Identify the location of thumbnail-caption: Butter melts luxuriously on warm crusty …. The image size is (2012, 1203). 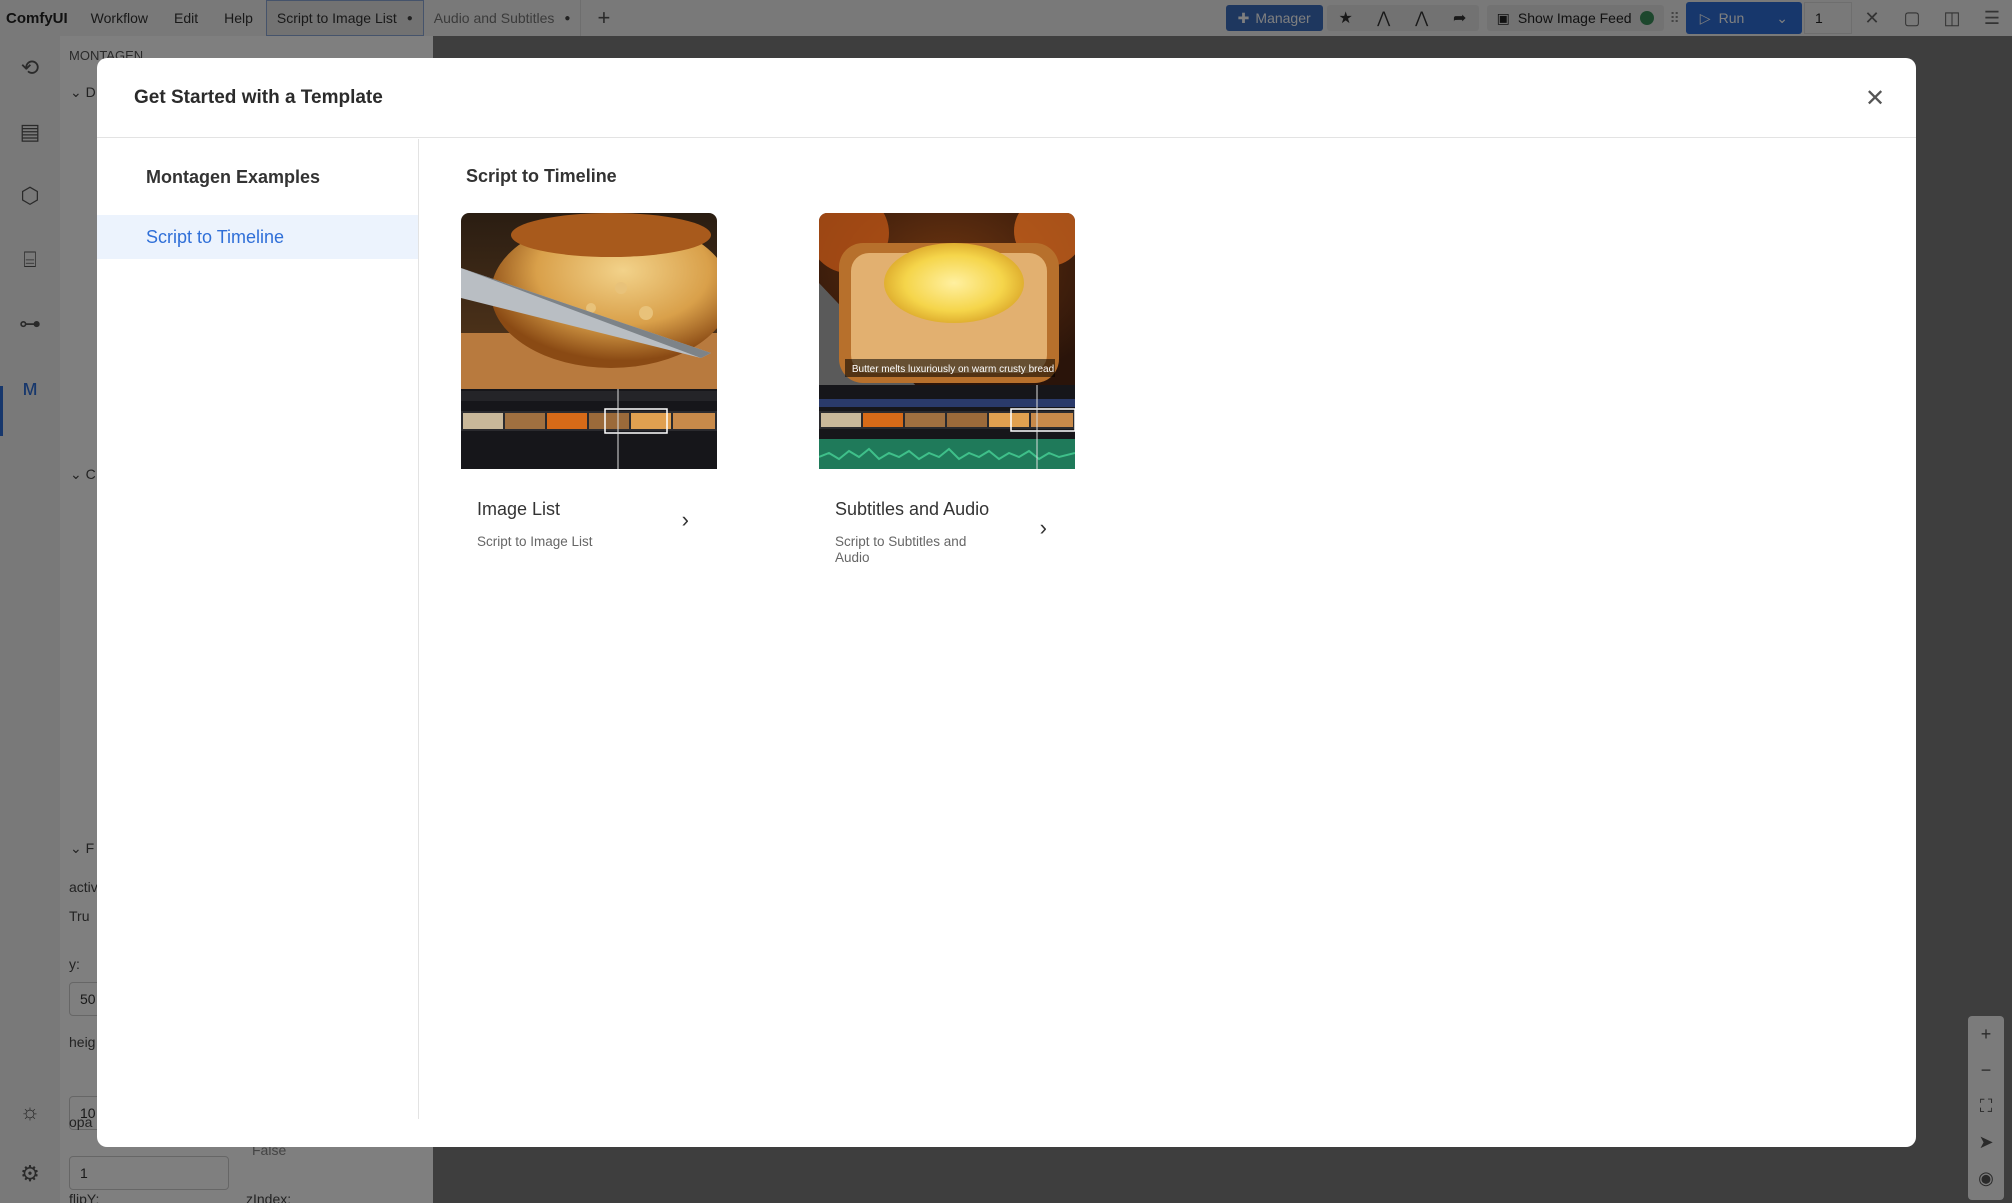
(953, 369).